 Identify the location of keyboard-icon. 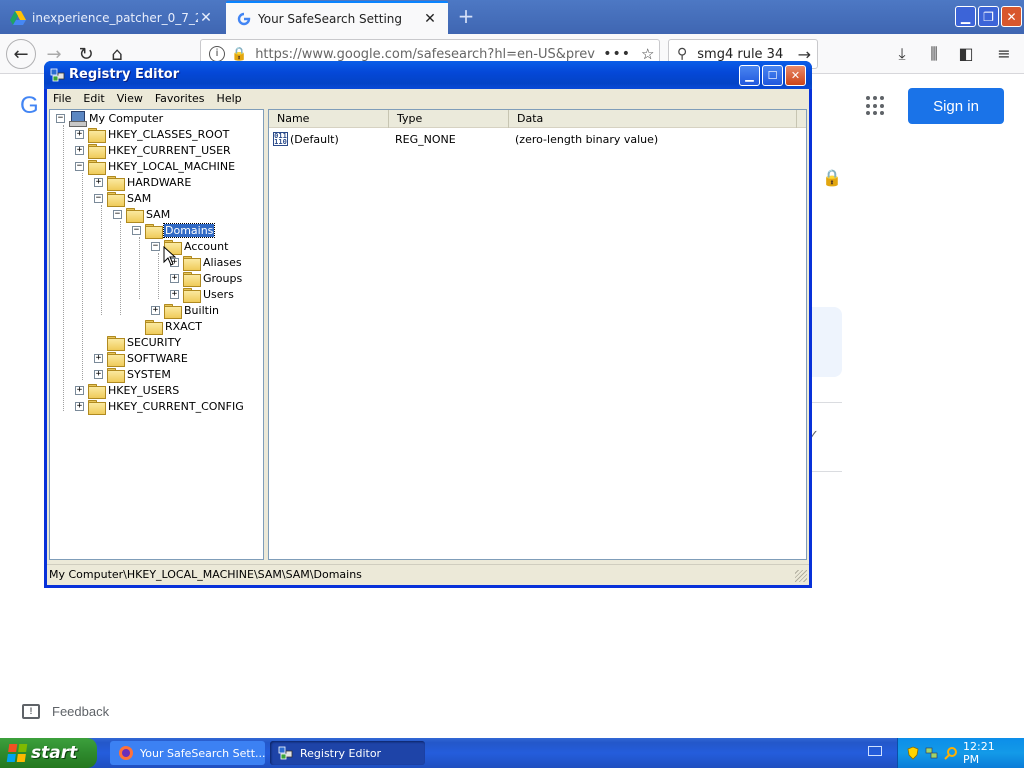
(875, 751).